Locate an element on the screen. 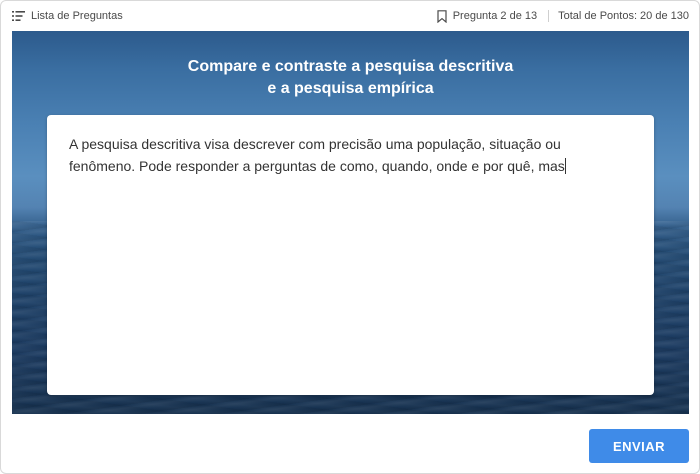 The height and width of the screenshot is (474, 700). question-list-button: Lista de Preguntas is located at coordinates (67, 16).